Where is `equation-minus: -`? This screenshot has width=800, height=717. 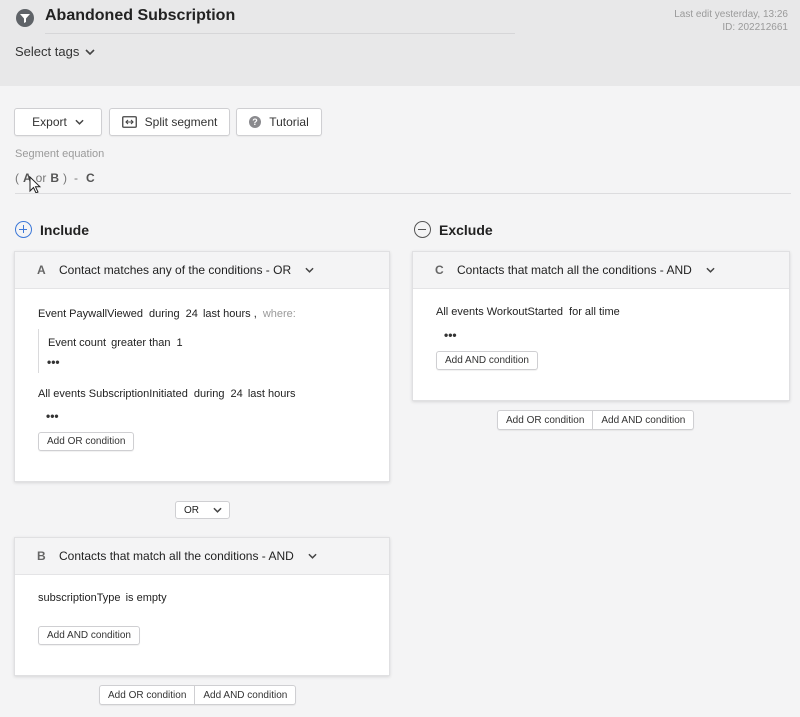 equation-minus: - is located at coordinates (76, 178).